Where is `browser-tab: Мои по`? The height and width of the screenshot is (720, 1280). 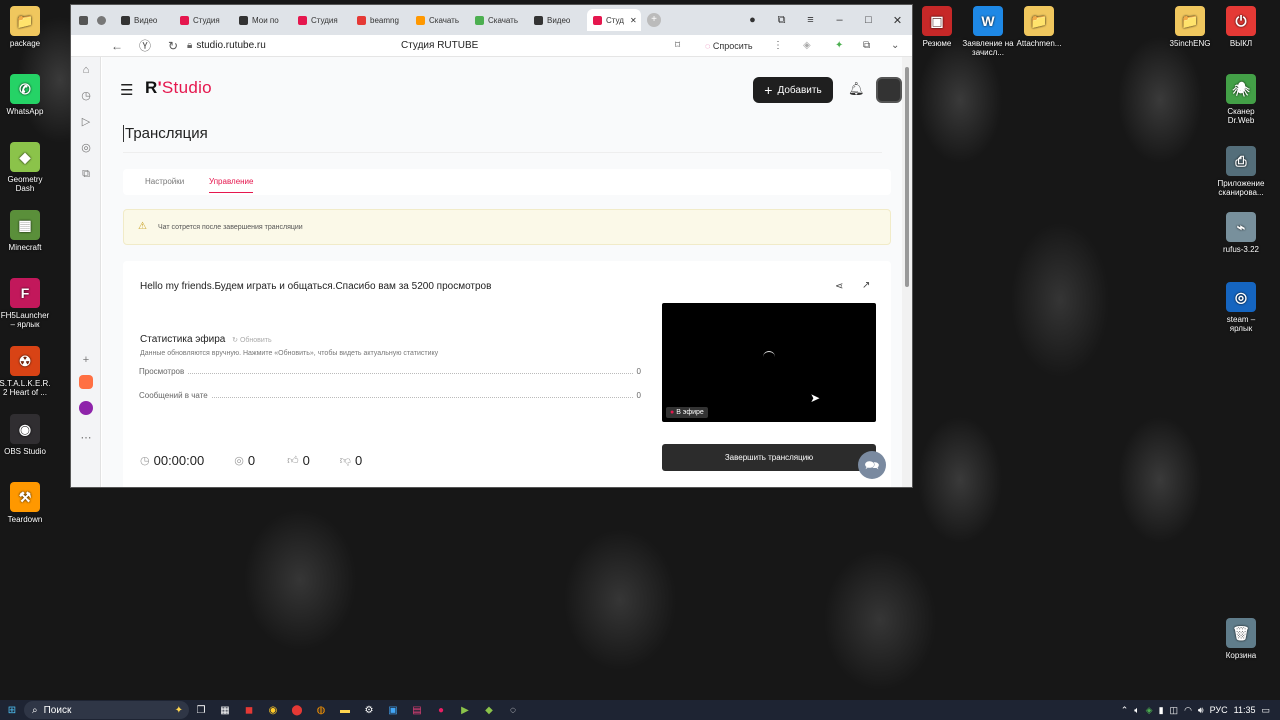 browser-tab: Мои по is located at coordinates (262, 20).